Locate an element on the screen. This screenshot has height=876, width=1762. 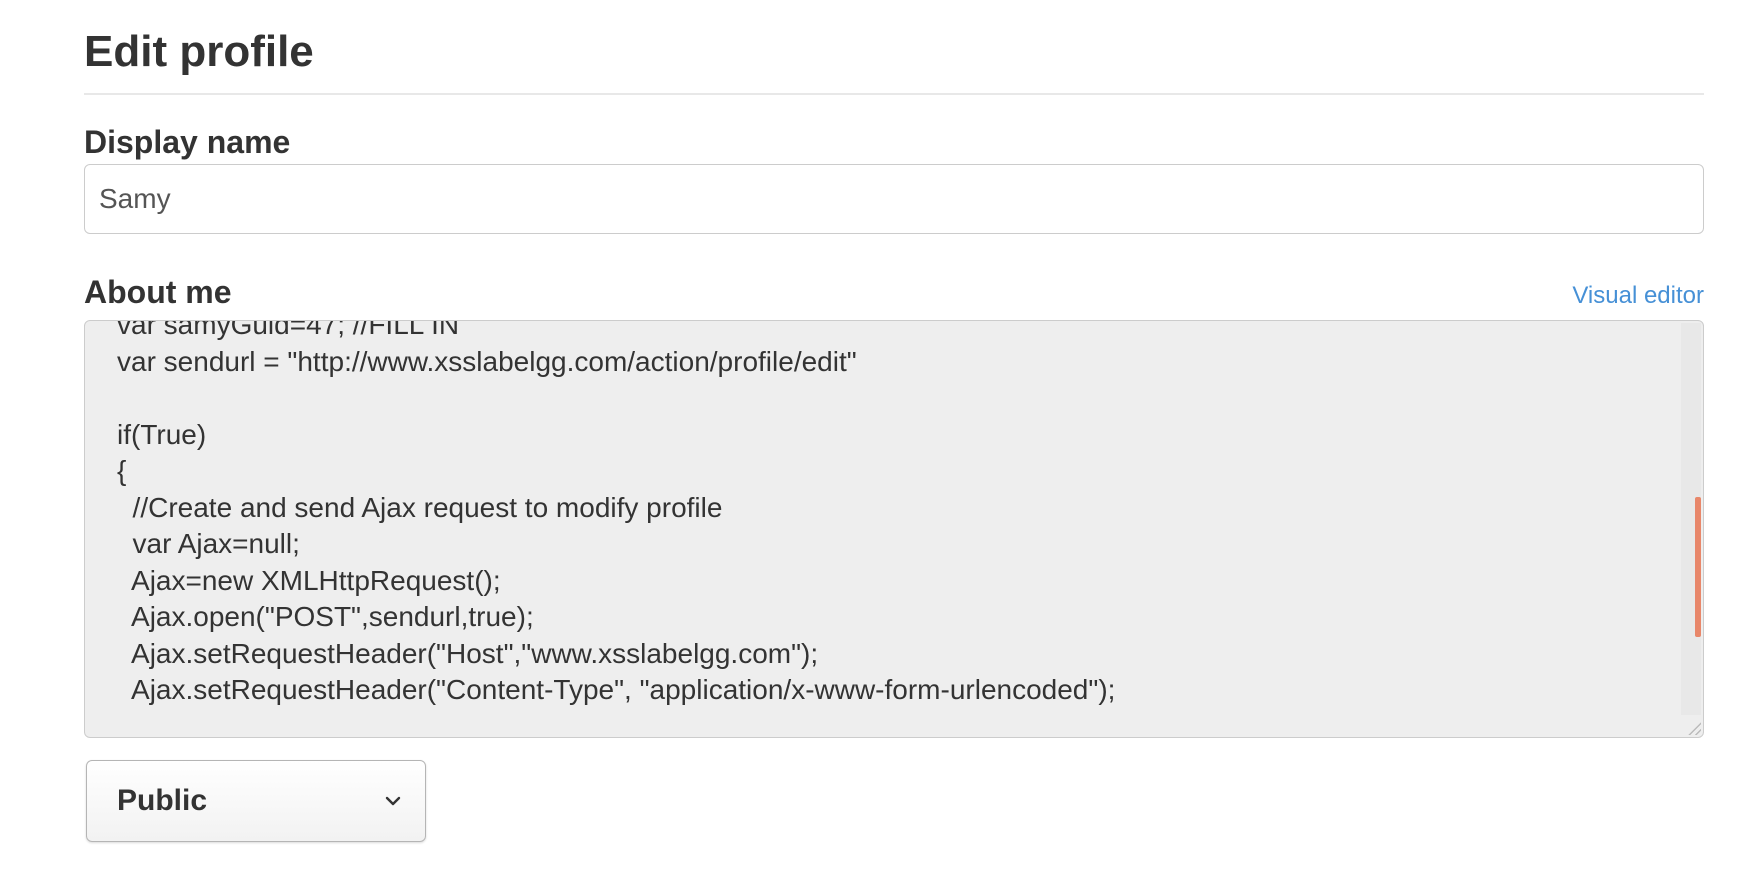
scrollbar-thumb is located at coordinates (1698, 567).